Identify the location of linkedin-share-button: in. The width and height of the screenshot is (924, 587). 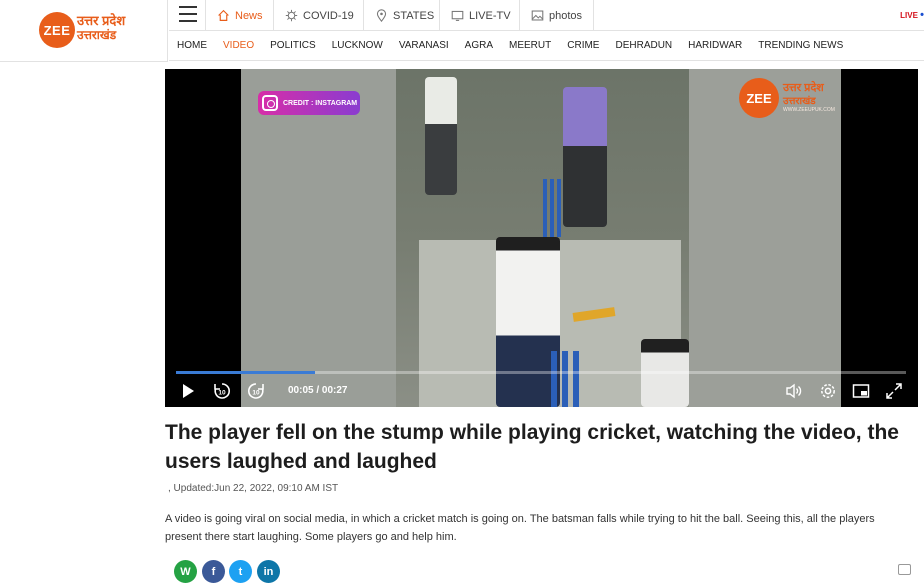
(268, 571).